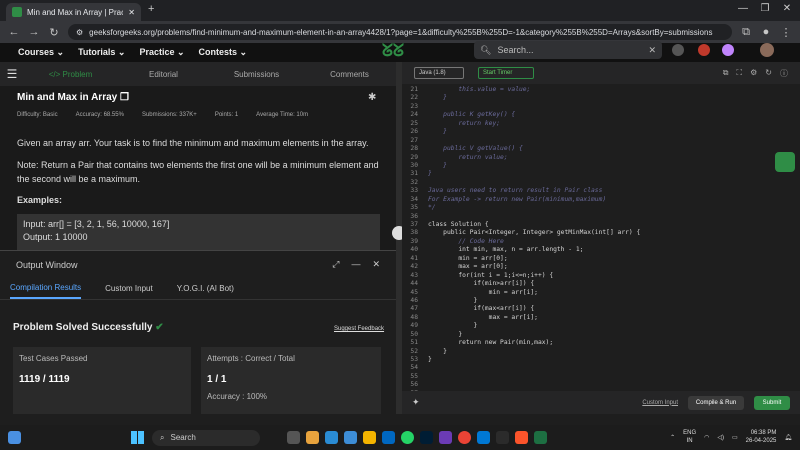 Image resolution: width=800 pixels, height=450 pixels. What do you see at coordinates (765, 10) in the screenshot?
I see `maximize-icon: ❐` at bounding box center [765, 10].